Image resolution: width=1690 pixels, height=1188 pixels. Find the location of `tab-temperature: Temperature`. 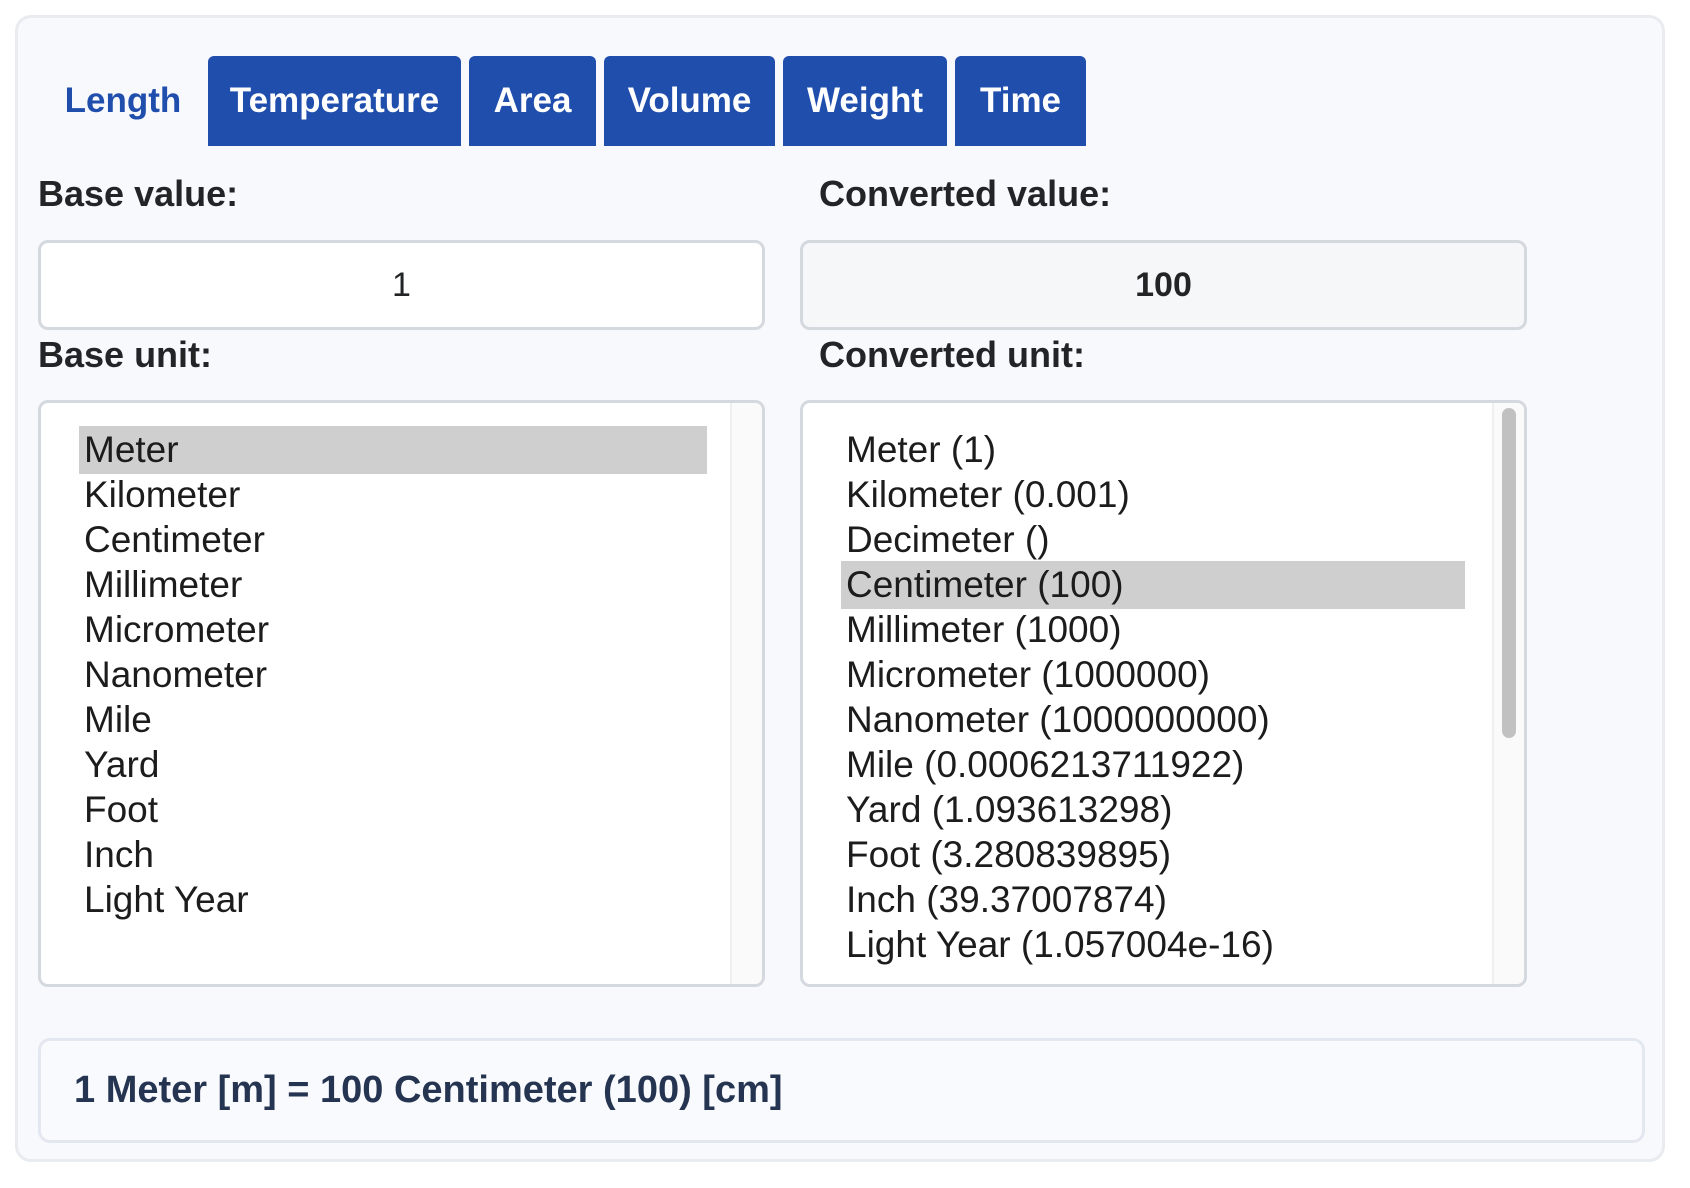

tab-temperature: Temperature is located at coordinates (334, 101).